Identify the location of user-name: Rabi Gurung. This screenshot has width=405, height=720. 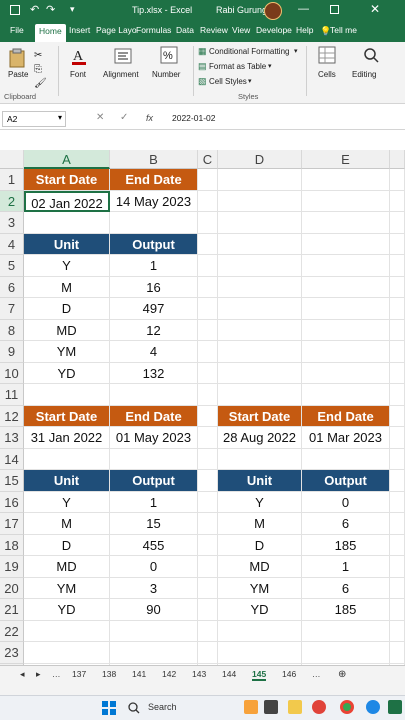
(241, 10).